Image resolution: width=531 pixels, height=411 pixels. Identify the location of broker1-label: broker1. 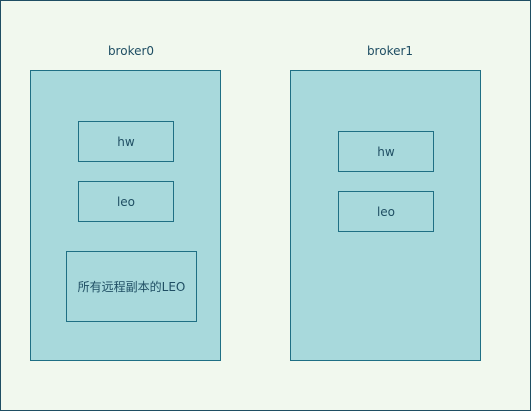
(390, 51).